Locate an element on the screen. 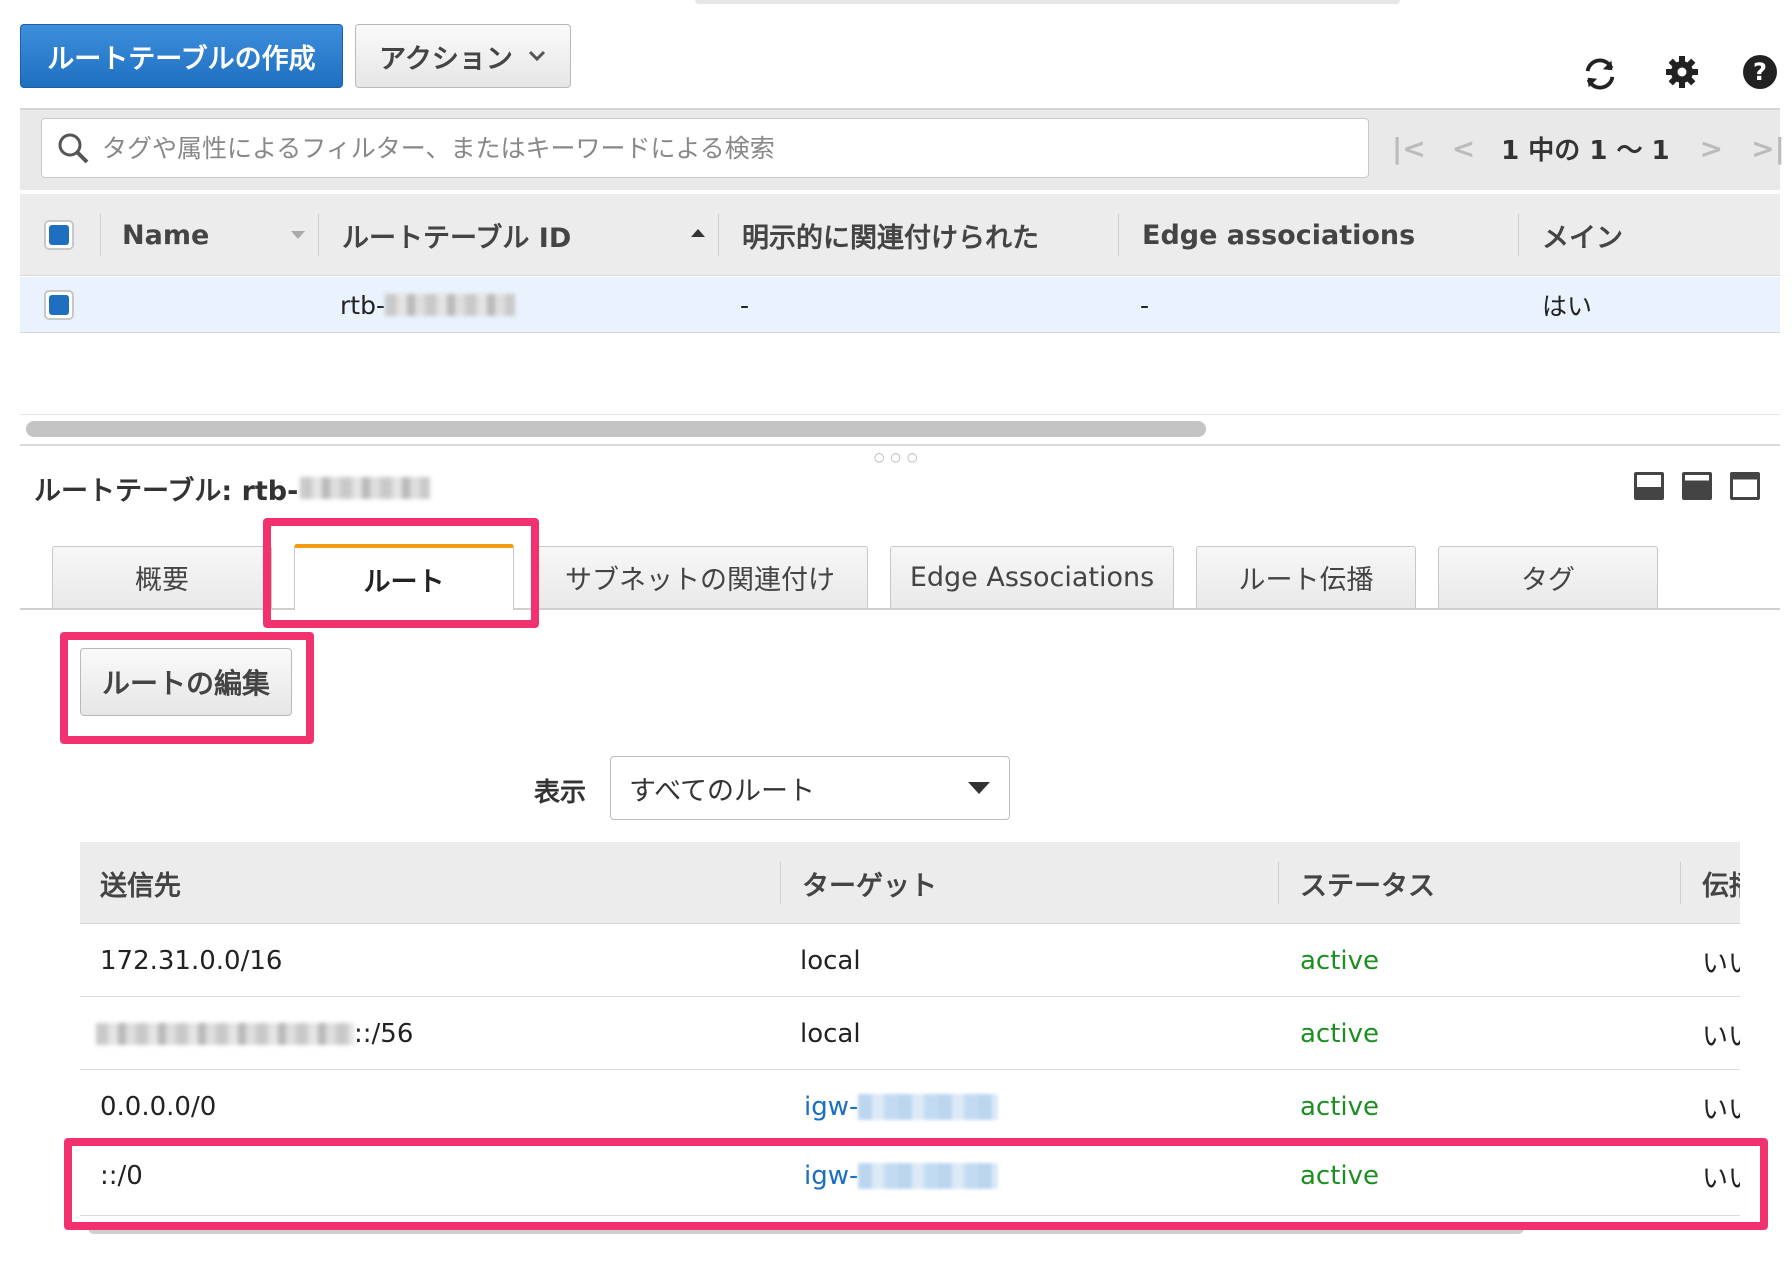  row-route-table-id: rtb- is located at coordinates (427, 305).